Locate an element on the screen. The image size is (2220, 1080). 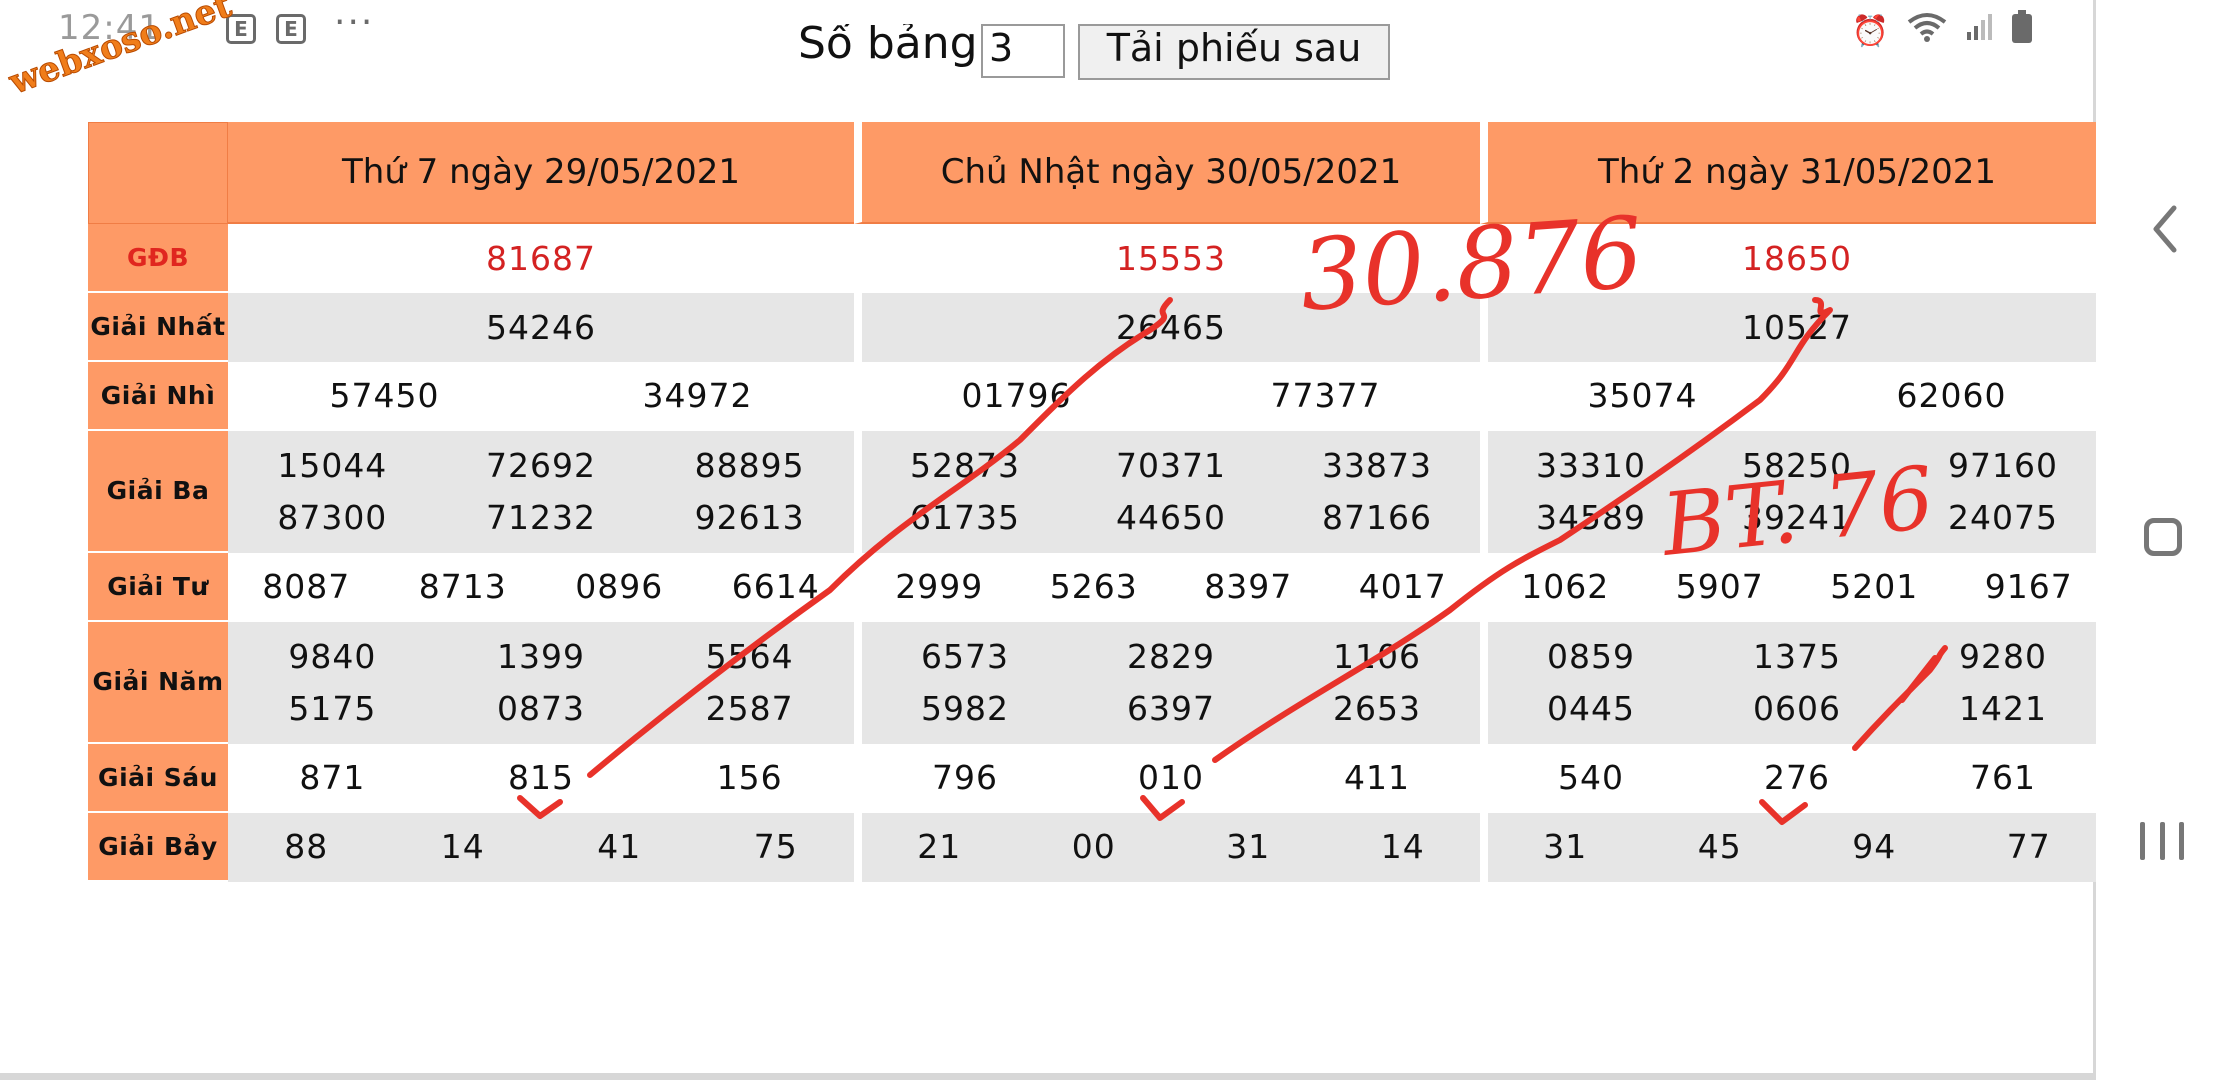
result-number: 815 is located at coordinates (540, 778).